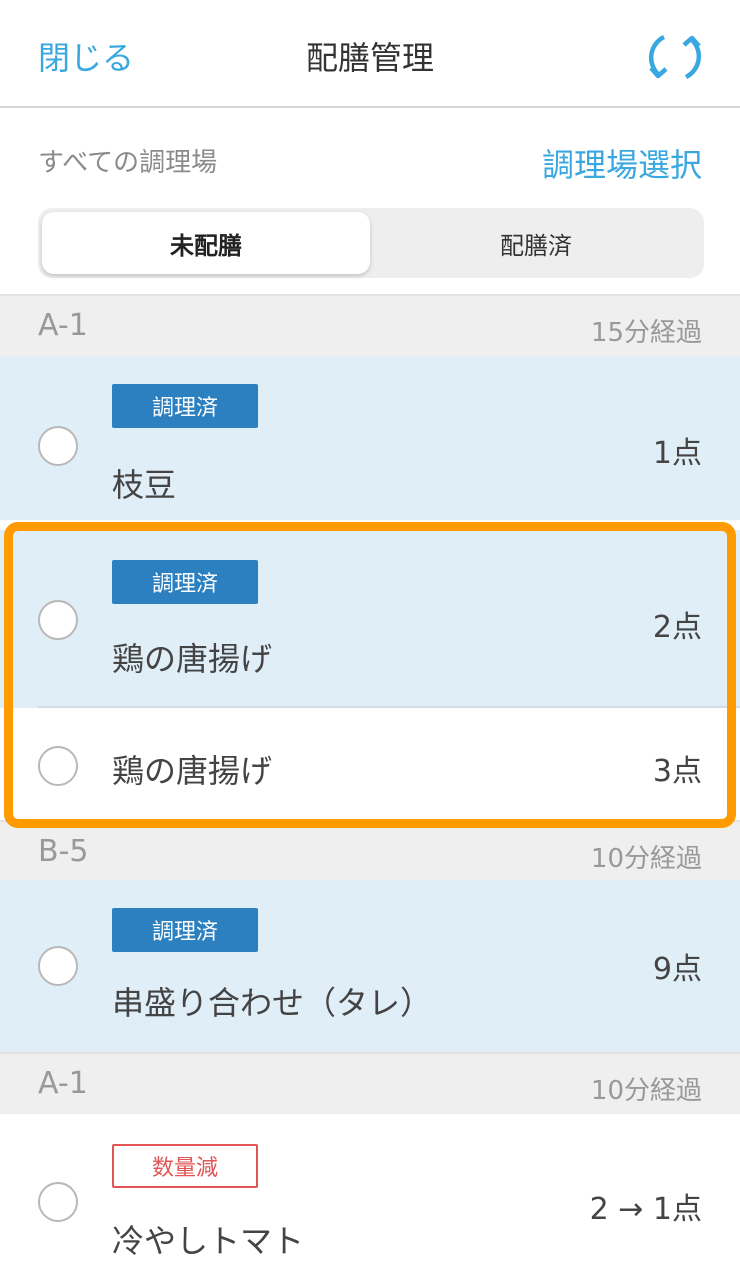  Describe the element at coordinates (370, 619) in the screenshot. I see `order-item-row: 調理済 鶏の唐揚げ 2点` at that location.